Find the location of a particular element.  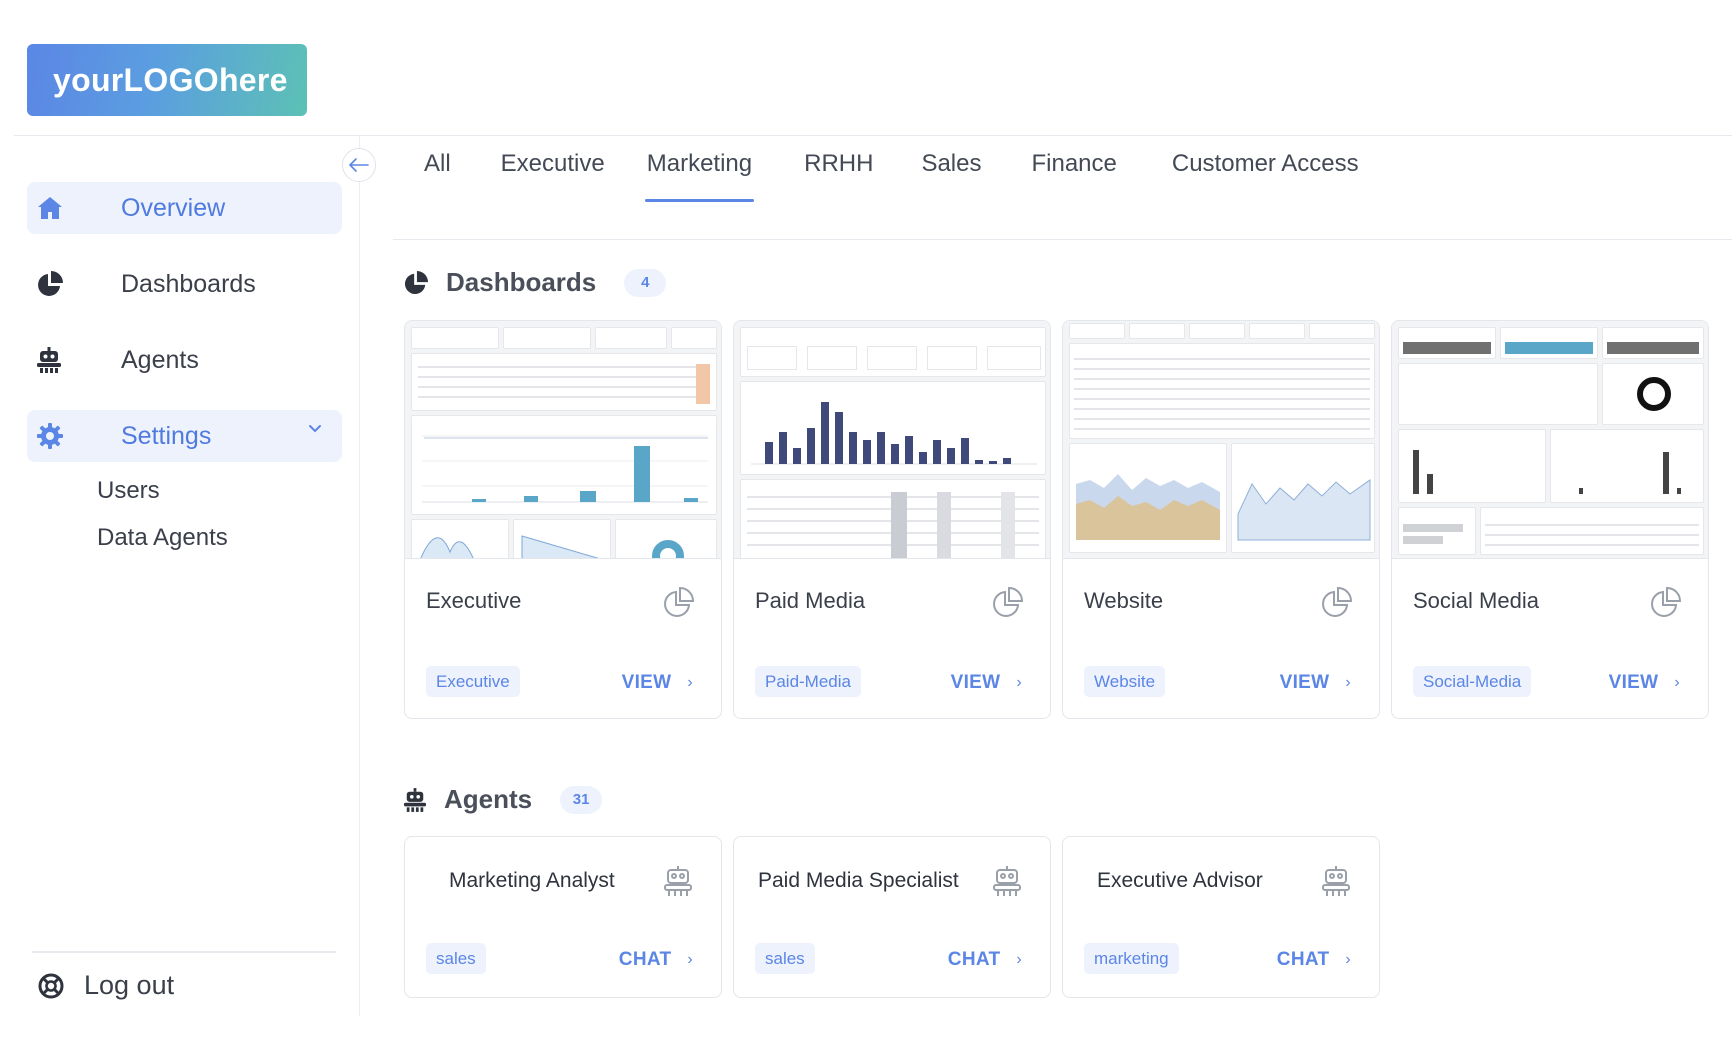

agent-title: Paid Media Specialist is located at coordinates (858, 880).